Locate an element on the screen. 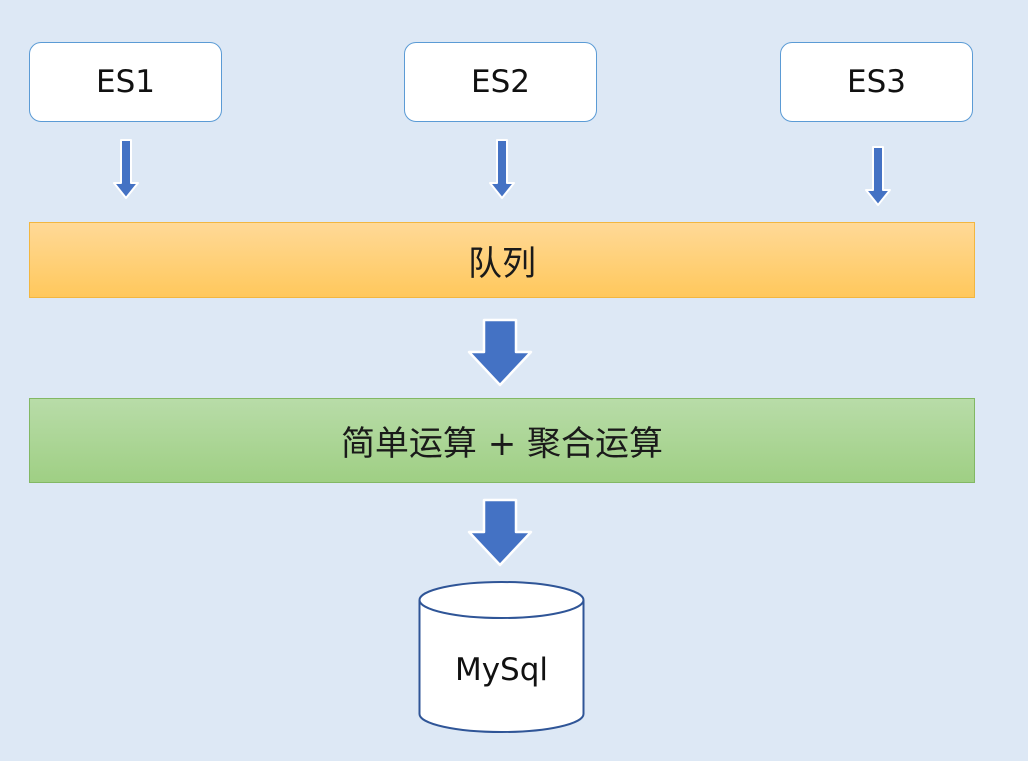 Image resolution: width=1028 pixels, height=761 pixels. queue-band: 队列 is located at coordinates (502, 260).